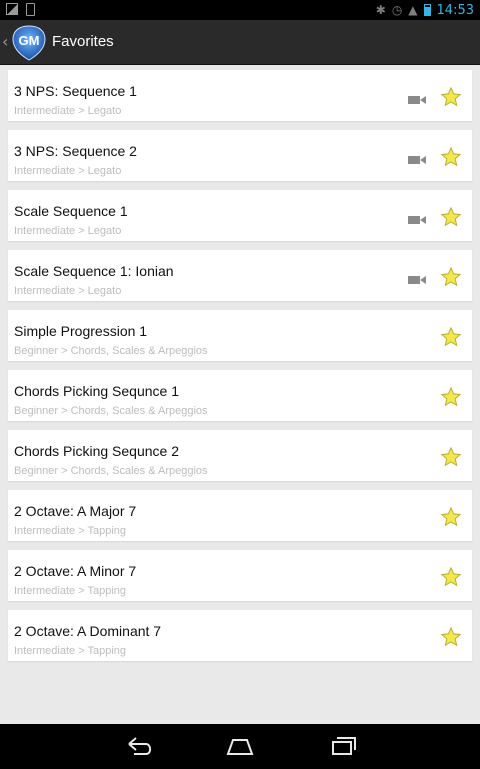 This screenshot has height=769, width=480. I want to click on wifi-icon: ▲, so click(413, 10).